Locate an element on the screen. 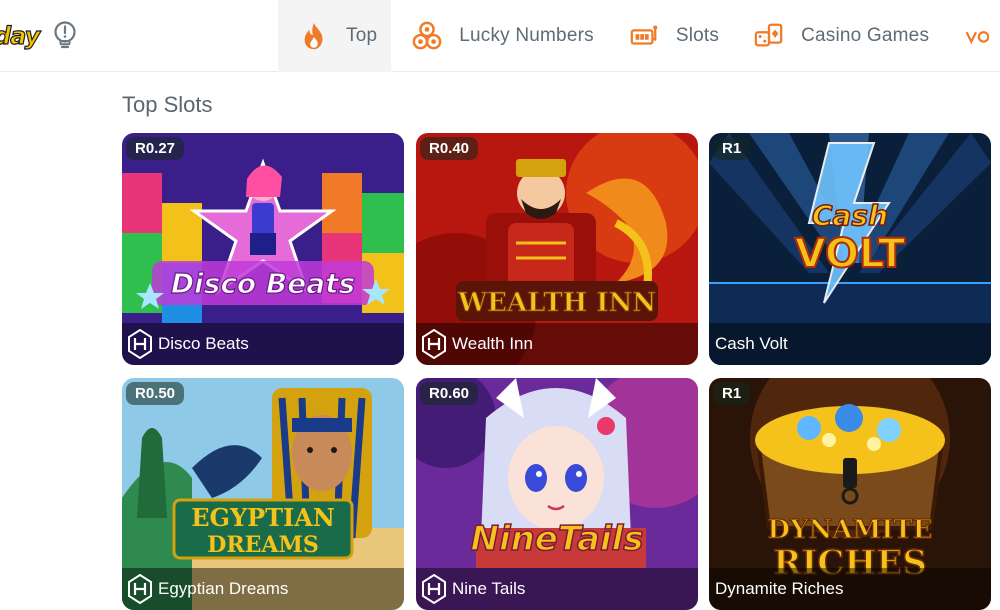 The width and height of the screenshot is (1000, 610). top-navigation-bar: day Top is located at coordinates (500, 36).